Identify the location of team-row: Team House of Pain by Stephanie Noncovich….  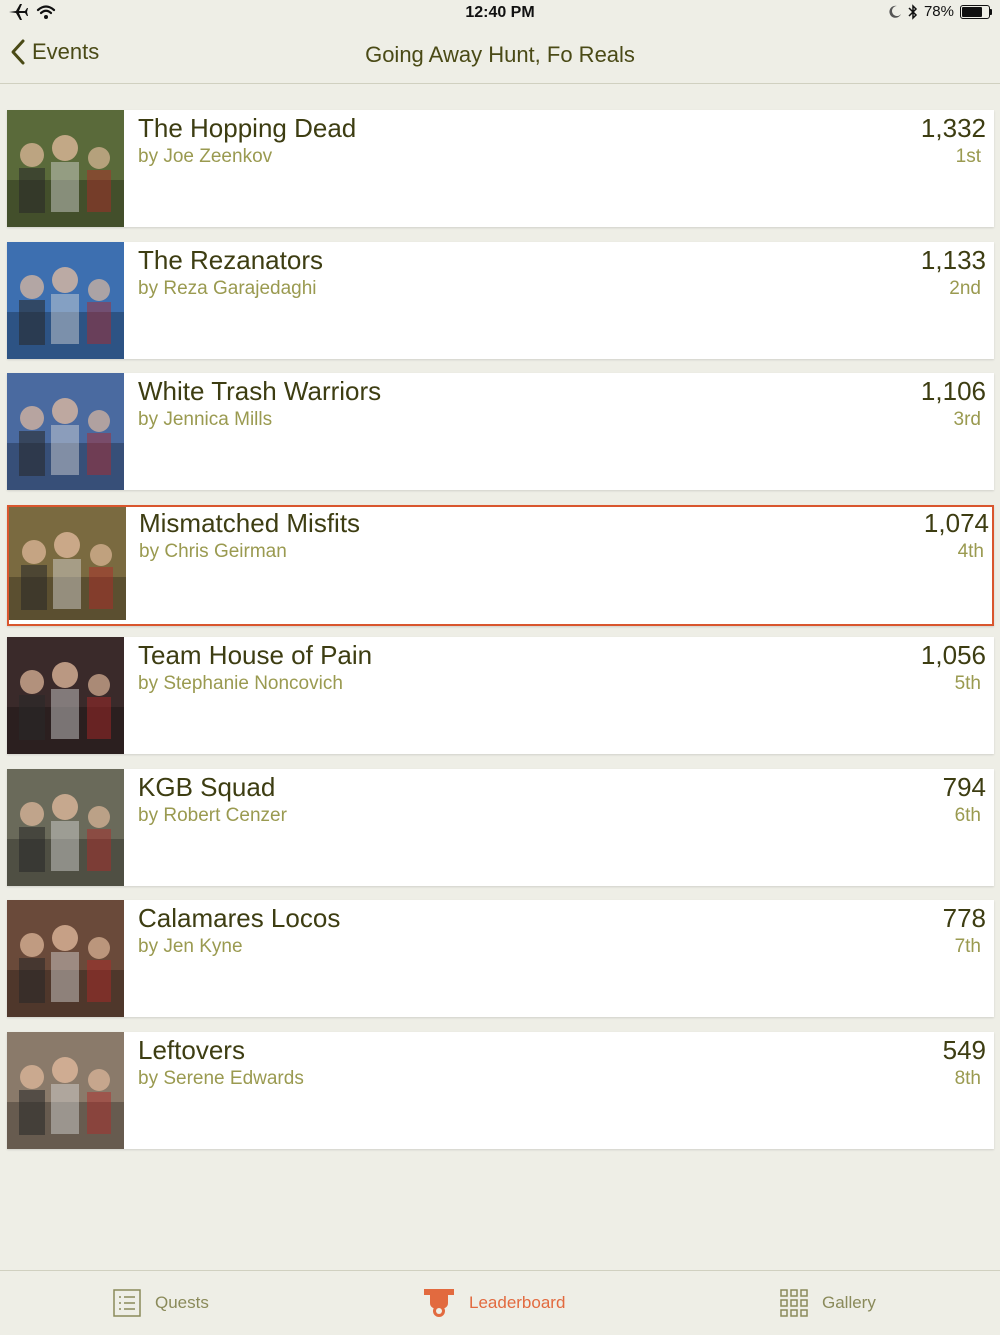
(500, 695).